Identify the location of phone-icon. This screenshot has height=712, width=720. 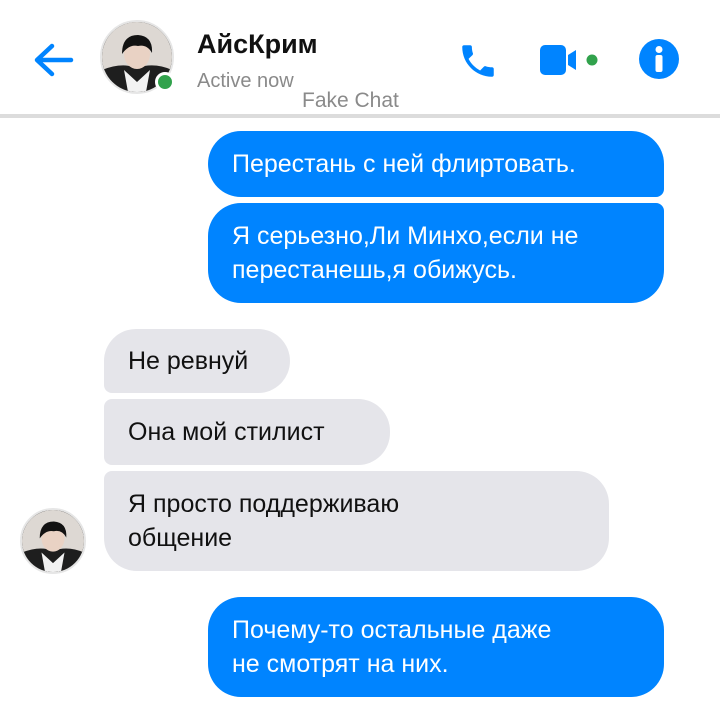
(478, 61).